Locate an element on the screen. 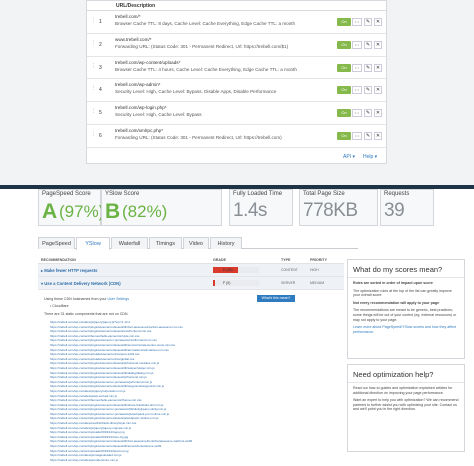 The width and height of the screenshot is (474, 466). cdn-text: Using these CDN hostnames from your is located at coordinates (75, 299).